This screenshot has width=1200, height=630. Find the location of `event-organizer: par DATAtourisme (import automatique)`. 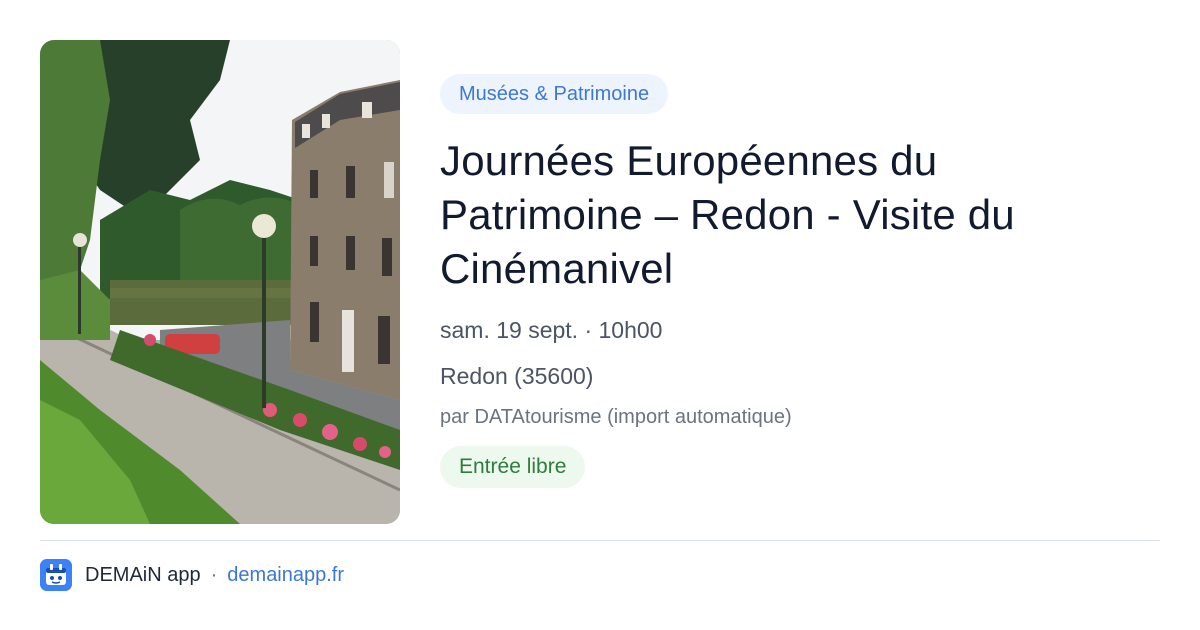

event-organizer: par DATAtourisme (import automatique) is located at coordinates (616, 417).